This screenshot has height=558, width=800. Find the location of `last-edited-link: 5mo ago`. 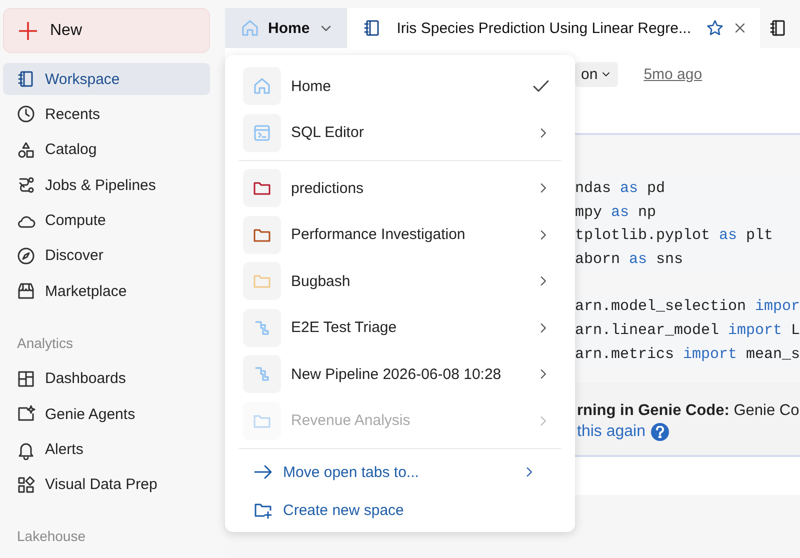

last-edited-link: 5mo ago is located at coordinates (673, 74).